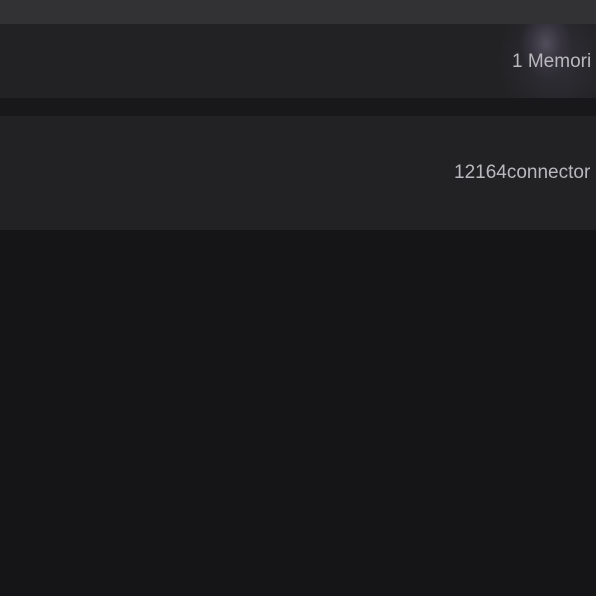 This screenshot has width=596, height=596. What do you see at coordinates (552, 61) in the screenshot?
I see `memories-count-label: 1 Memori` at bounding box center [552, 61].